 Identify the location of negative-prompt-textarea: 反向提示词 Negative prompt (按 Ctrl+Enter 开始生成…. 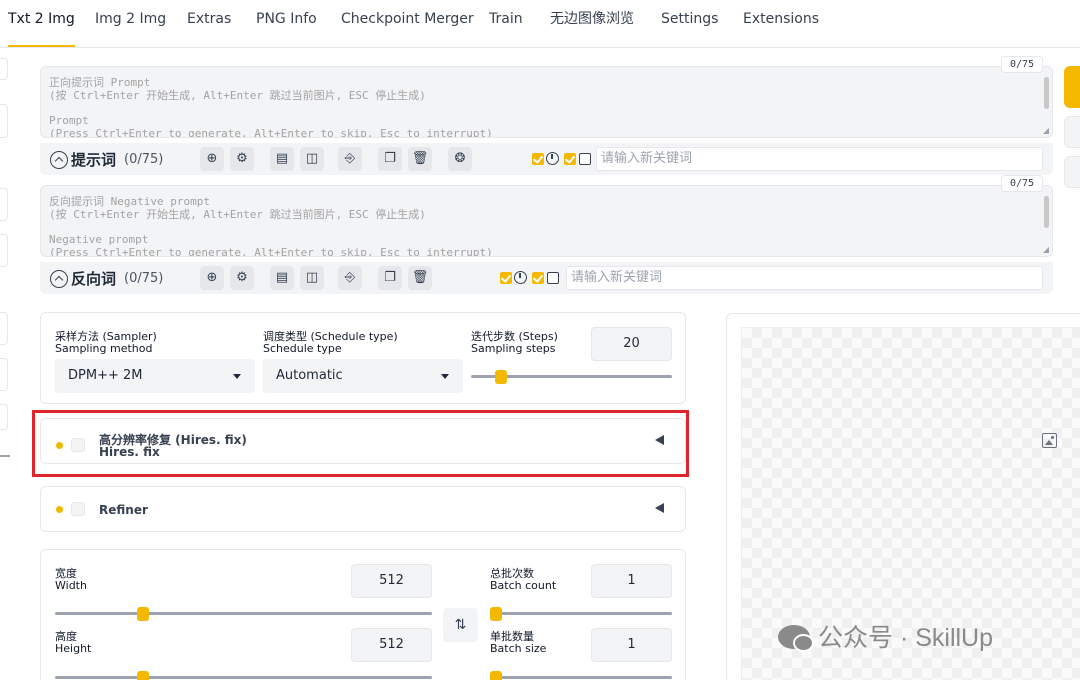
(546, 221).